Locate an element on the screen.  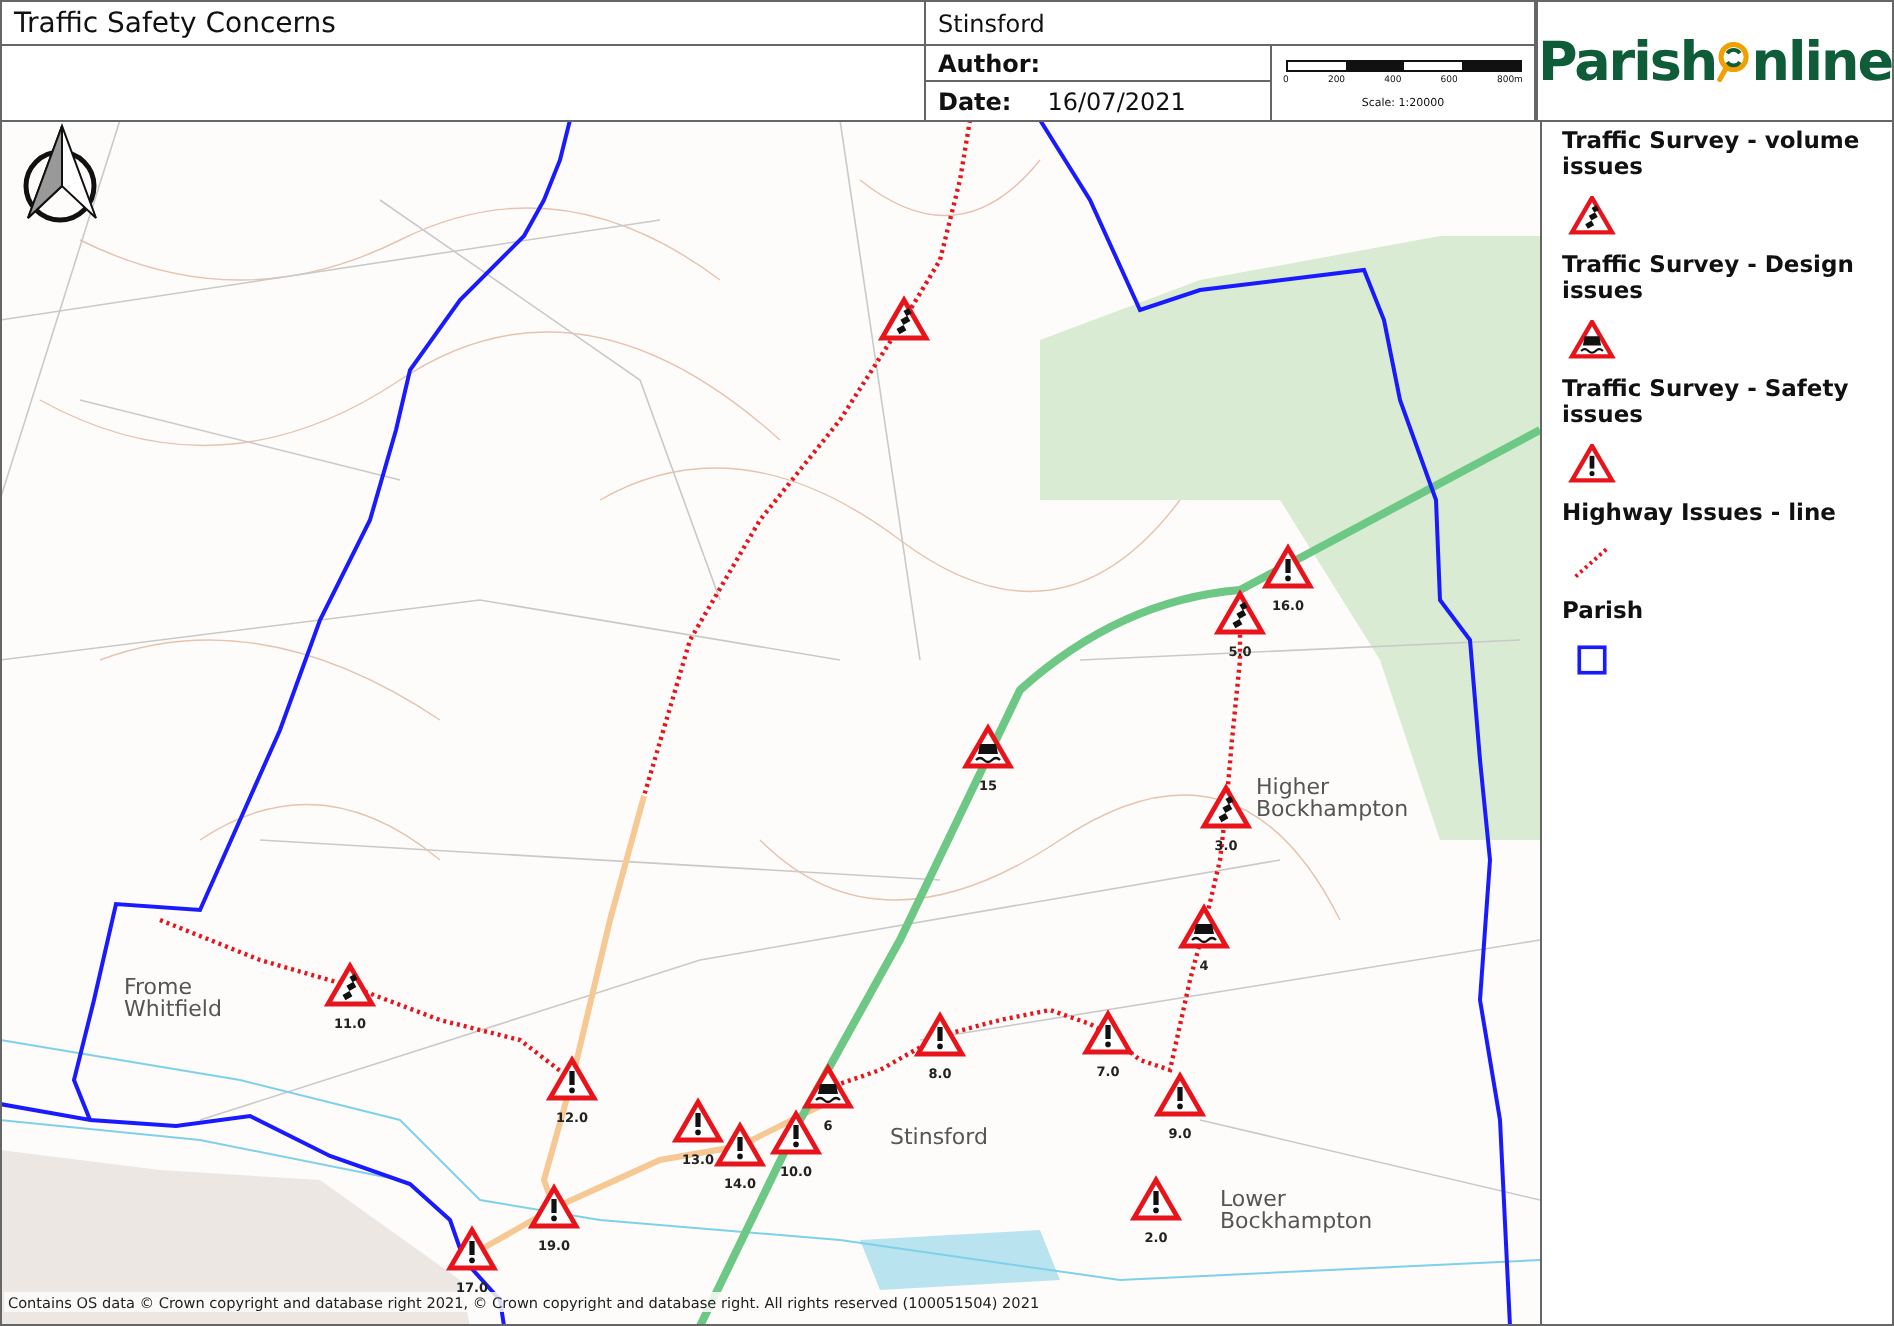
legend-label: Highway Issues - line is located at coordinates (1700, 513).